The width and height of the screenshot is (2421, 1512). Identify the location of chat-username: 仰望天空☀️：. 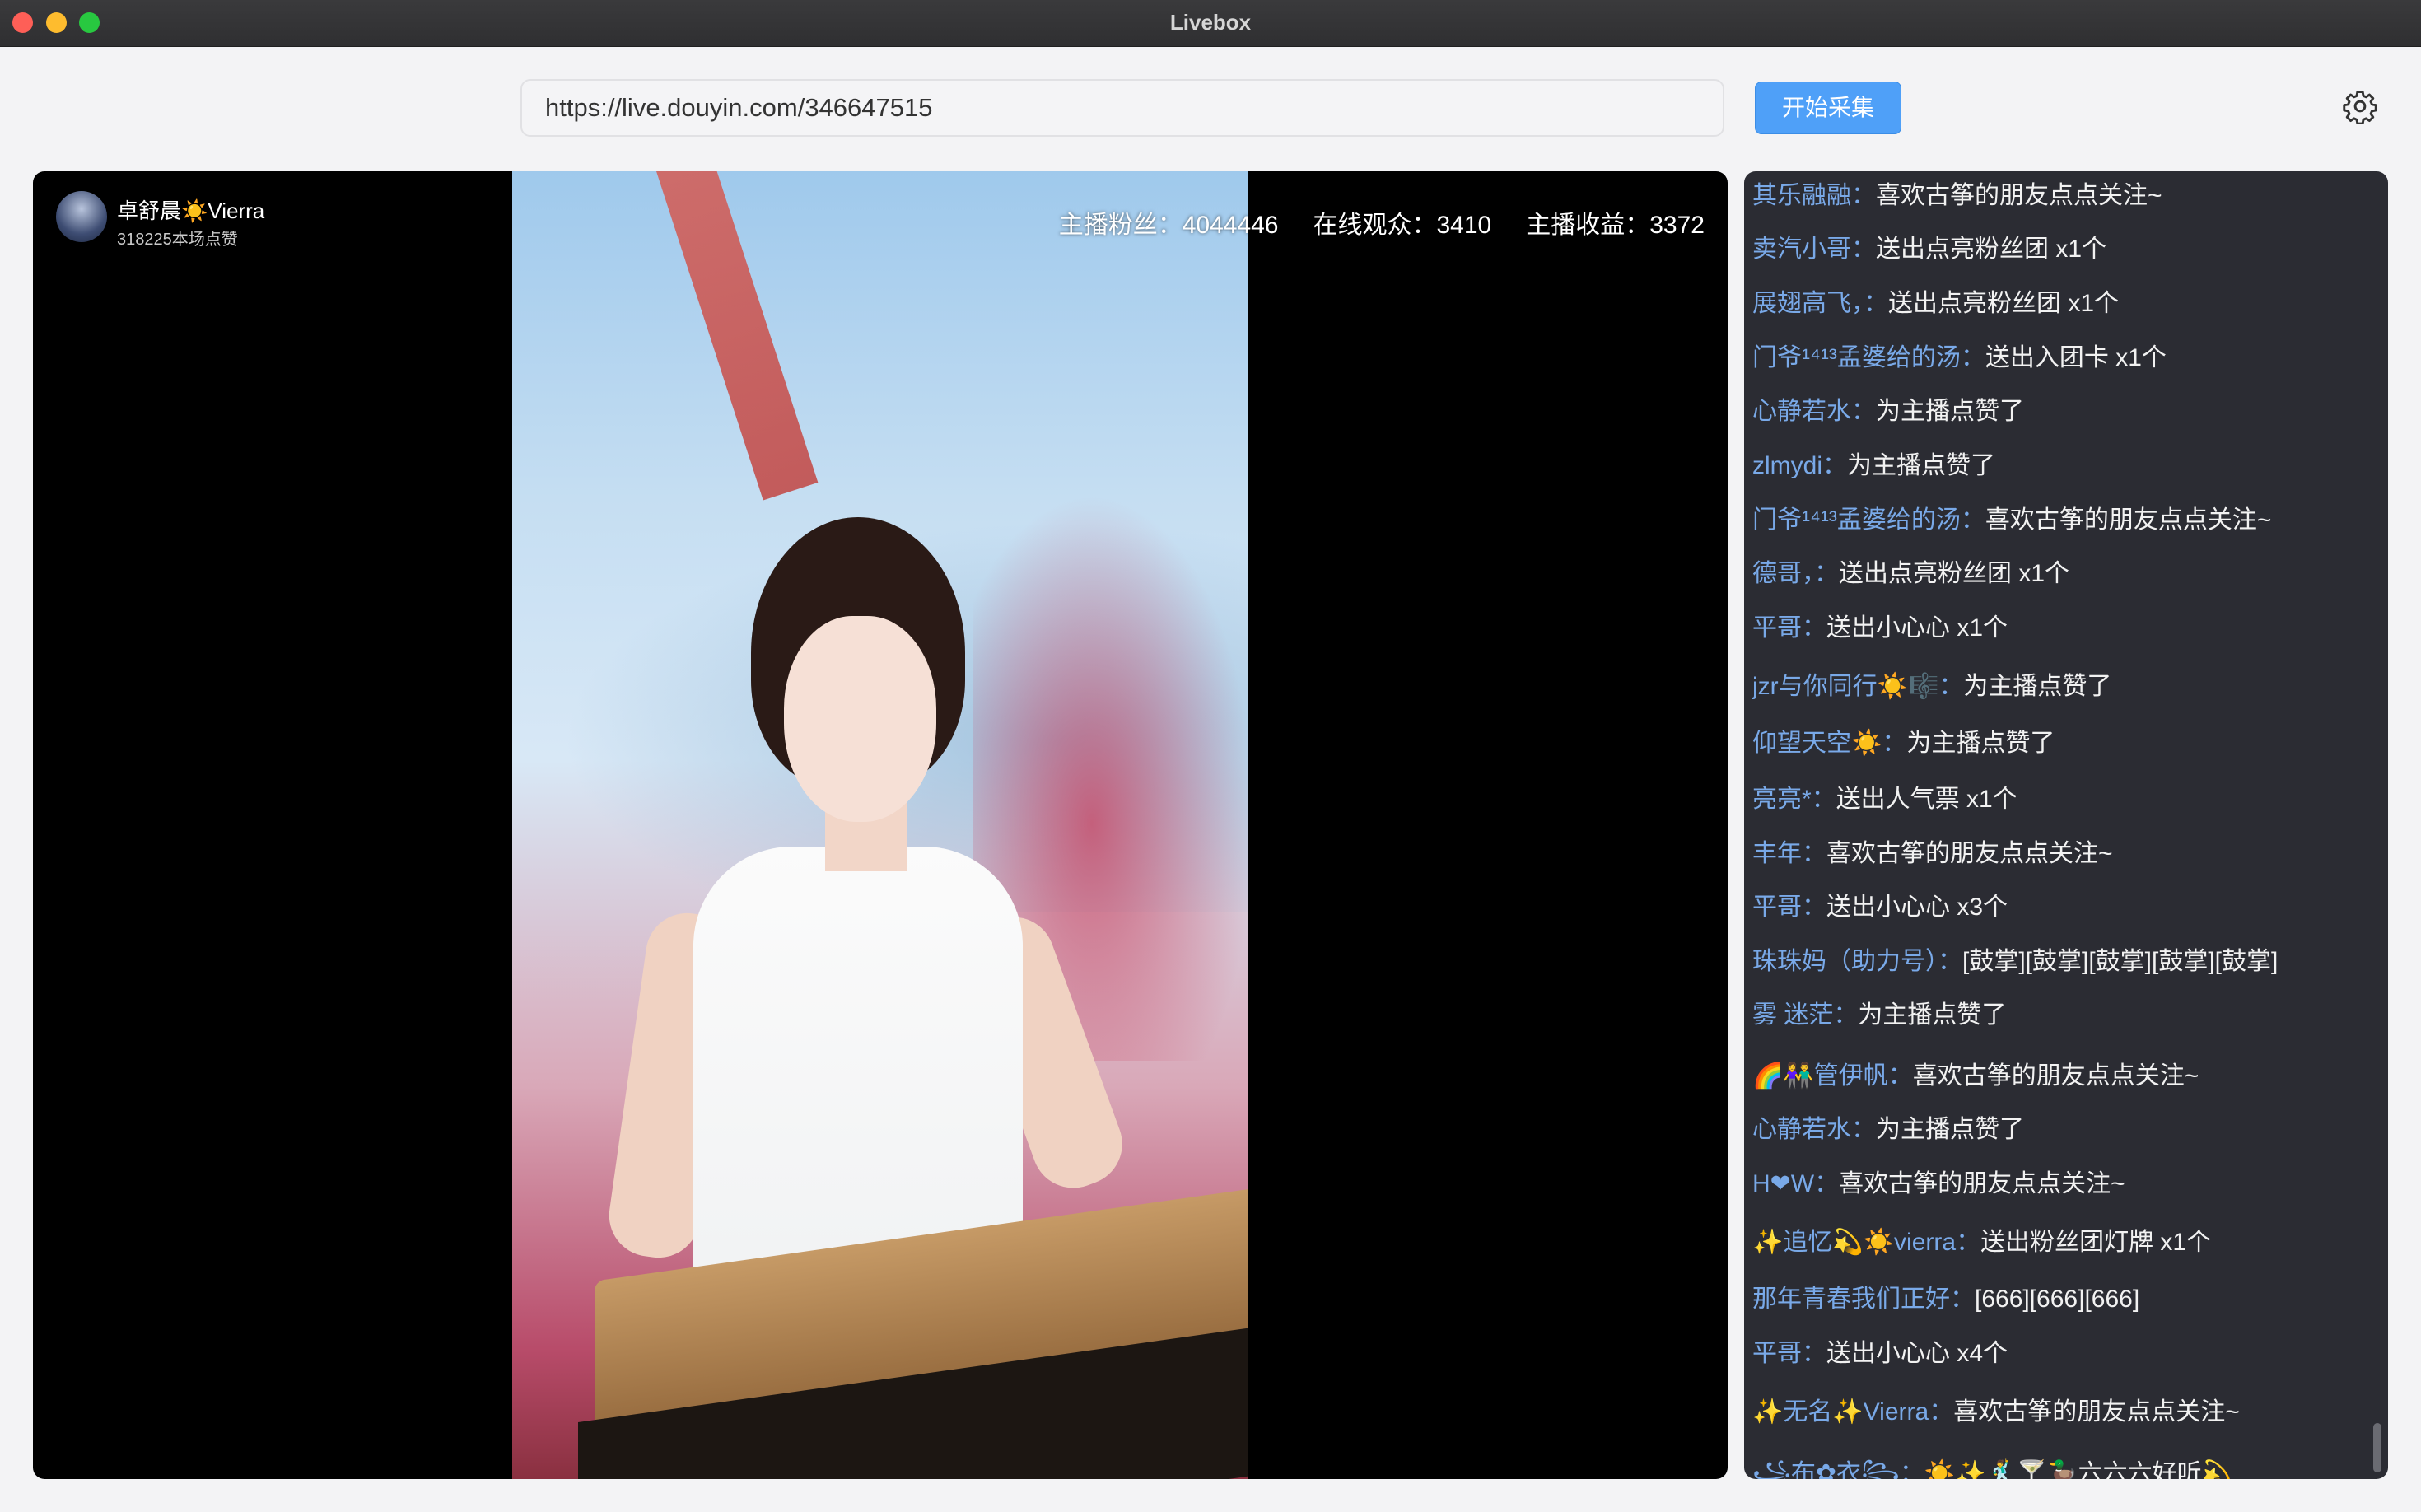
(1829, 743).